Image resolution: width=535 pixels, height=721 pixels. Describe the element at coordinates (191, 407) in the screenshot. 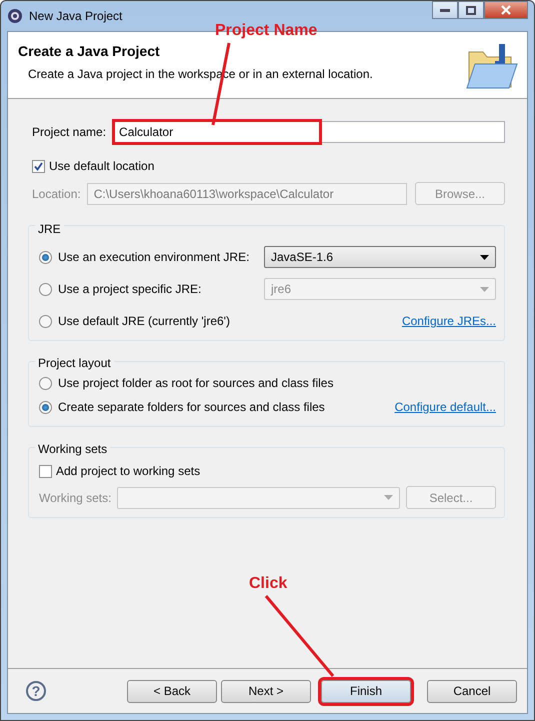

I see `radio-label: Create separate folders for sources and class files` at that location.